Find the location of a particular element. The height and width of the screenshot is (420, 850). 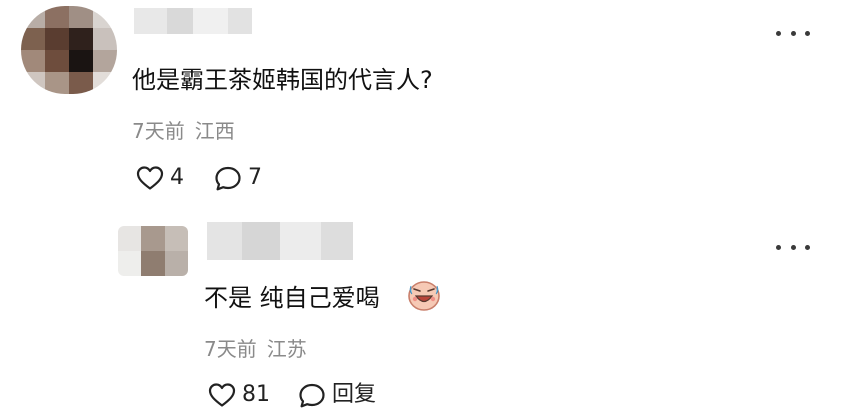

like-button: 4 is located at coordinates (160, 178).